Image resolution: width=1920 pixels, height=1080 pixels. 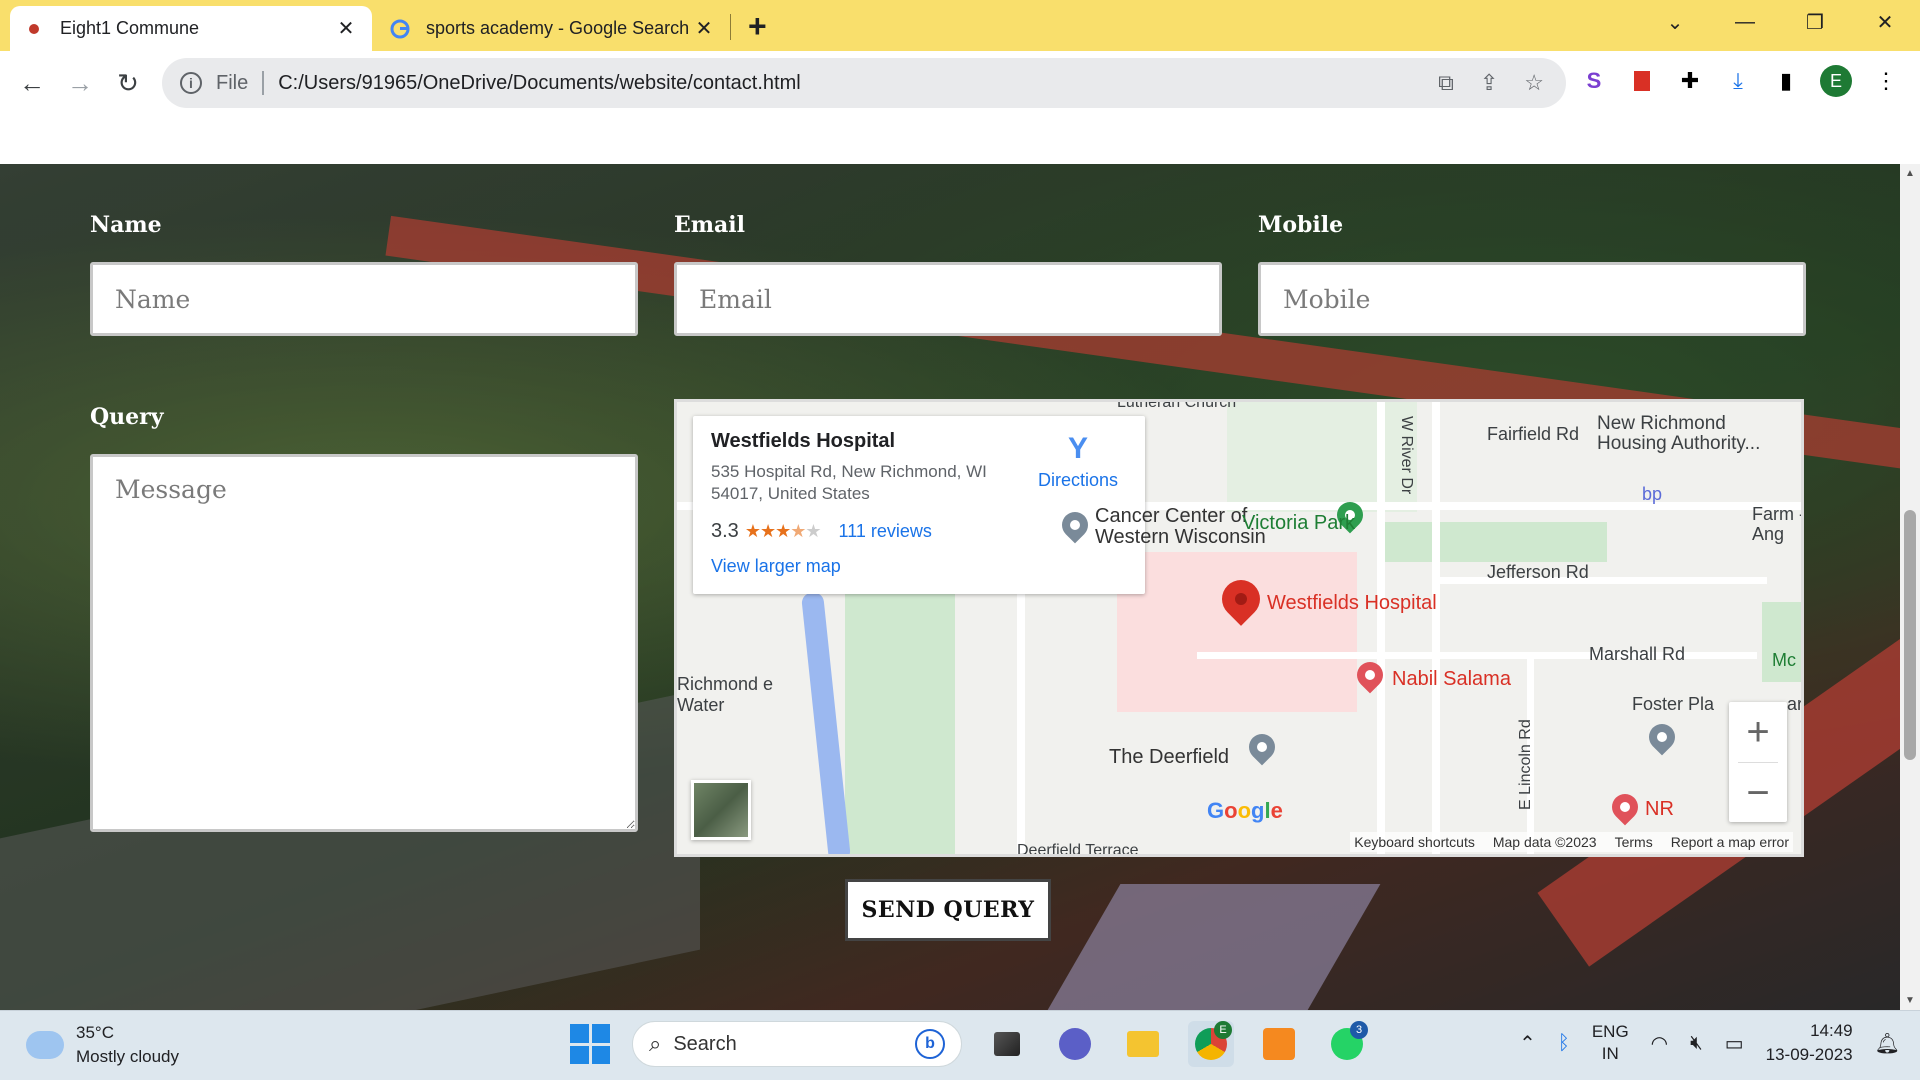 I want to click on query-label: Query, so click(x=127, y=417).